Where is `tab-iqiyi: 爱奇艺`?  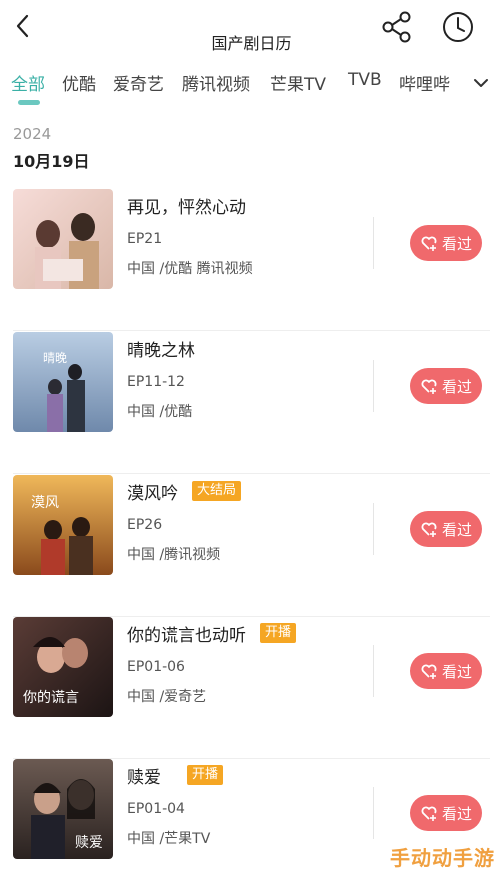
tab-iqiyi: 爱奇艺 is located at coordinates (138, 82).